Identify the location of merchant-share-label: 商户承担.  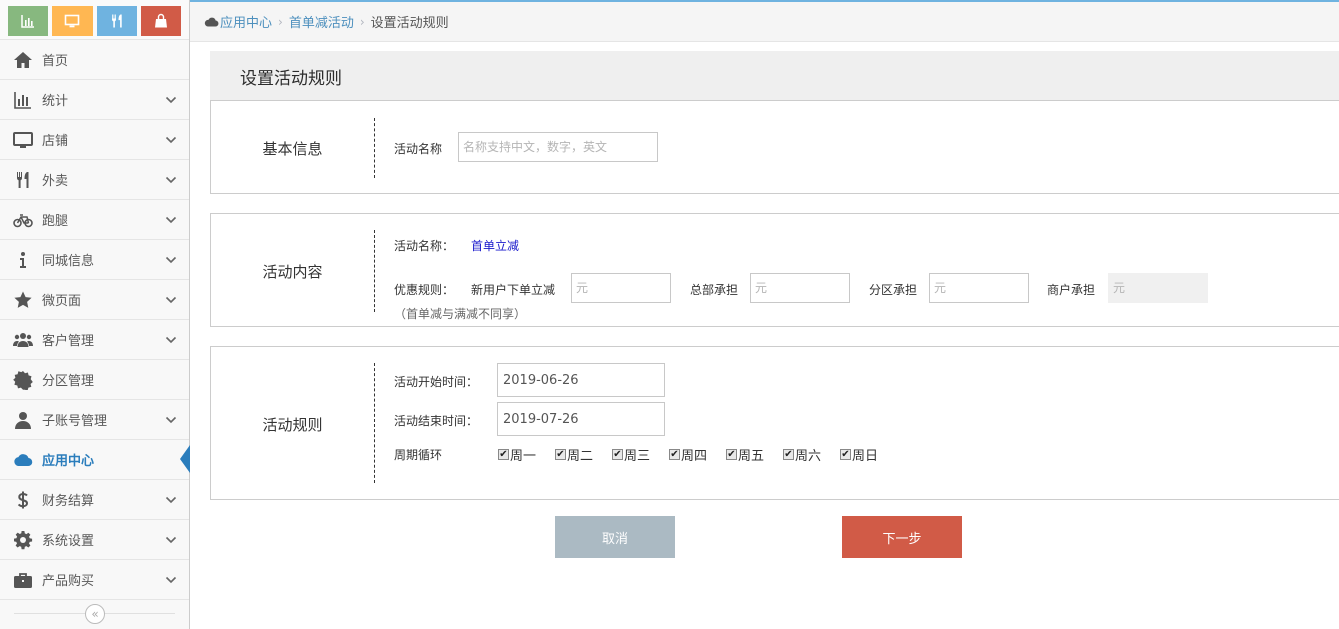
(1071, 290).